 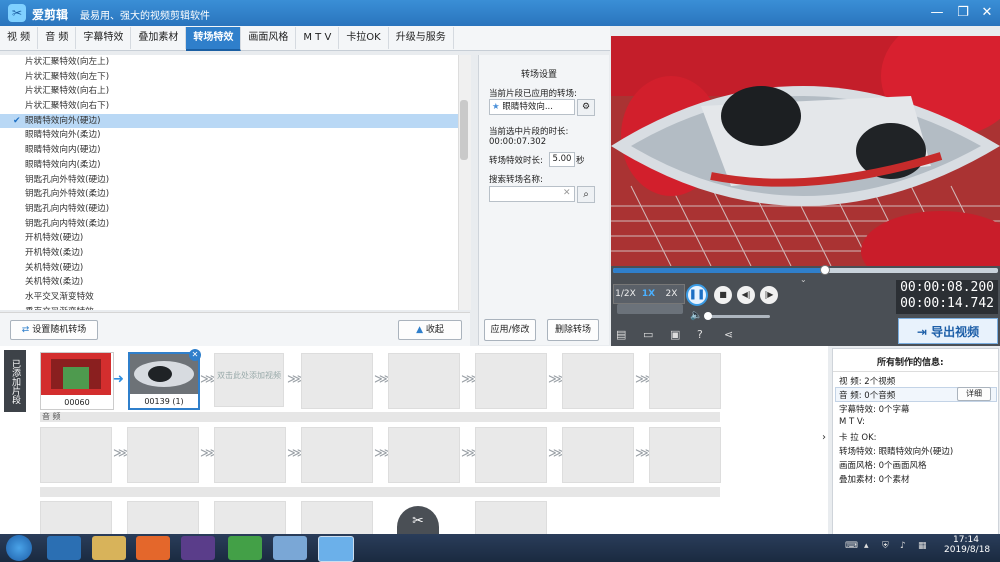 What do you see at coordinates (229, 91) in the screenshot?
I see `transition-item: 片状汇聚特效(向右上)` at bounding box center [229, 91].